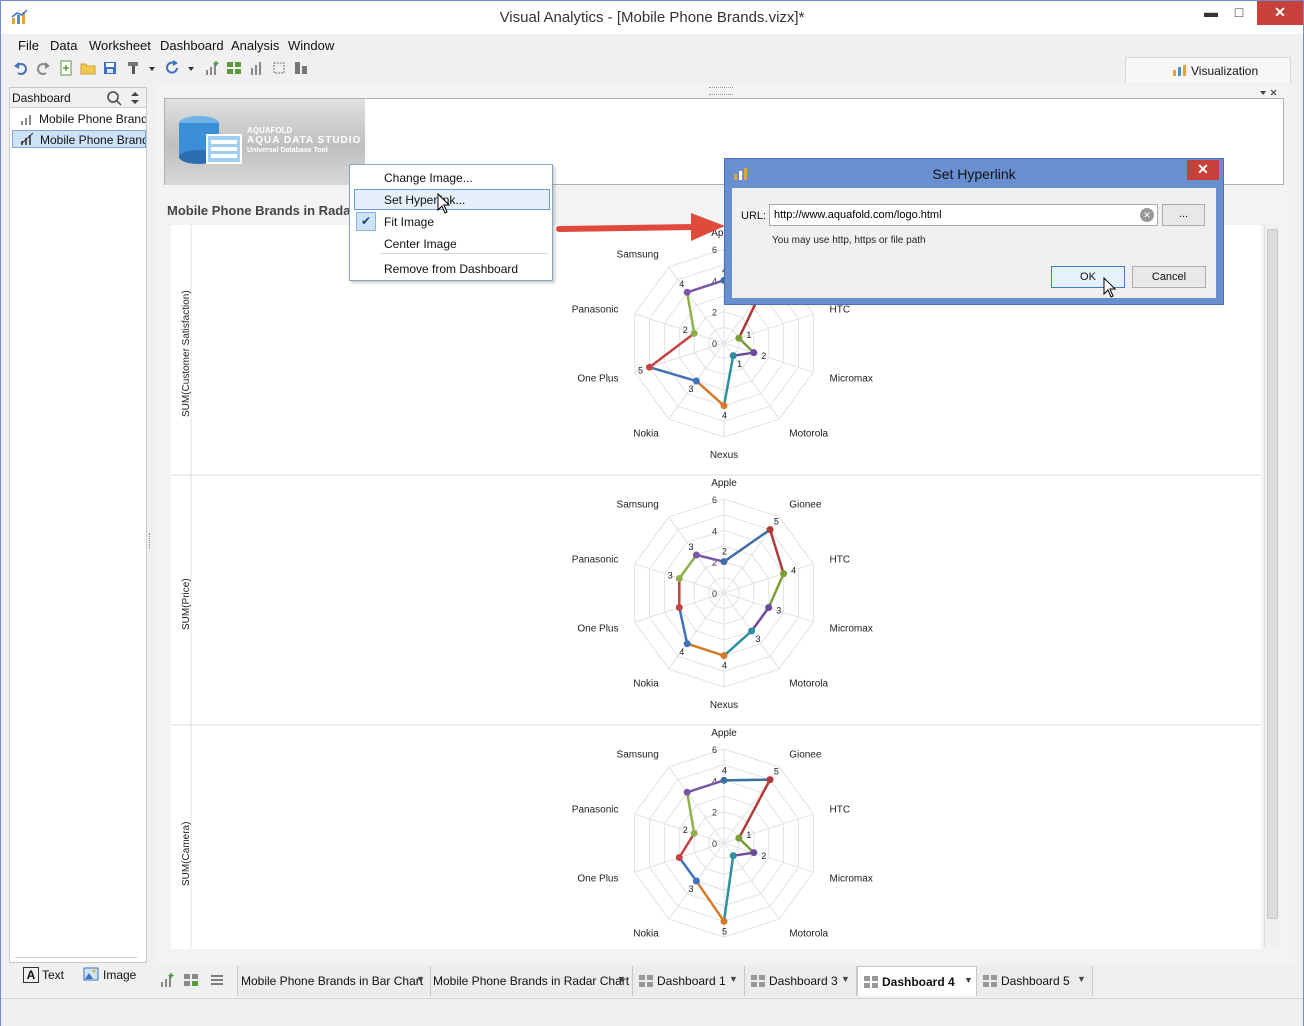 Image resolution: width=1304 pixels, height=1026 pixels. I want to click on menu-window: Window, so click(311, 45).